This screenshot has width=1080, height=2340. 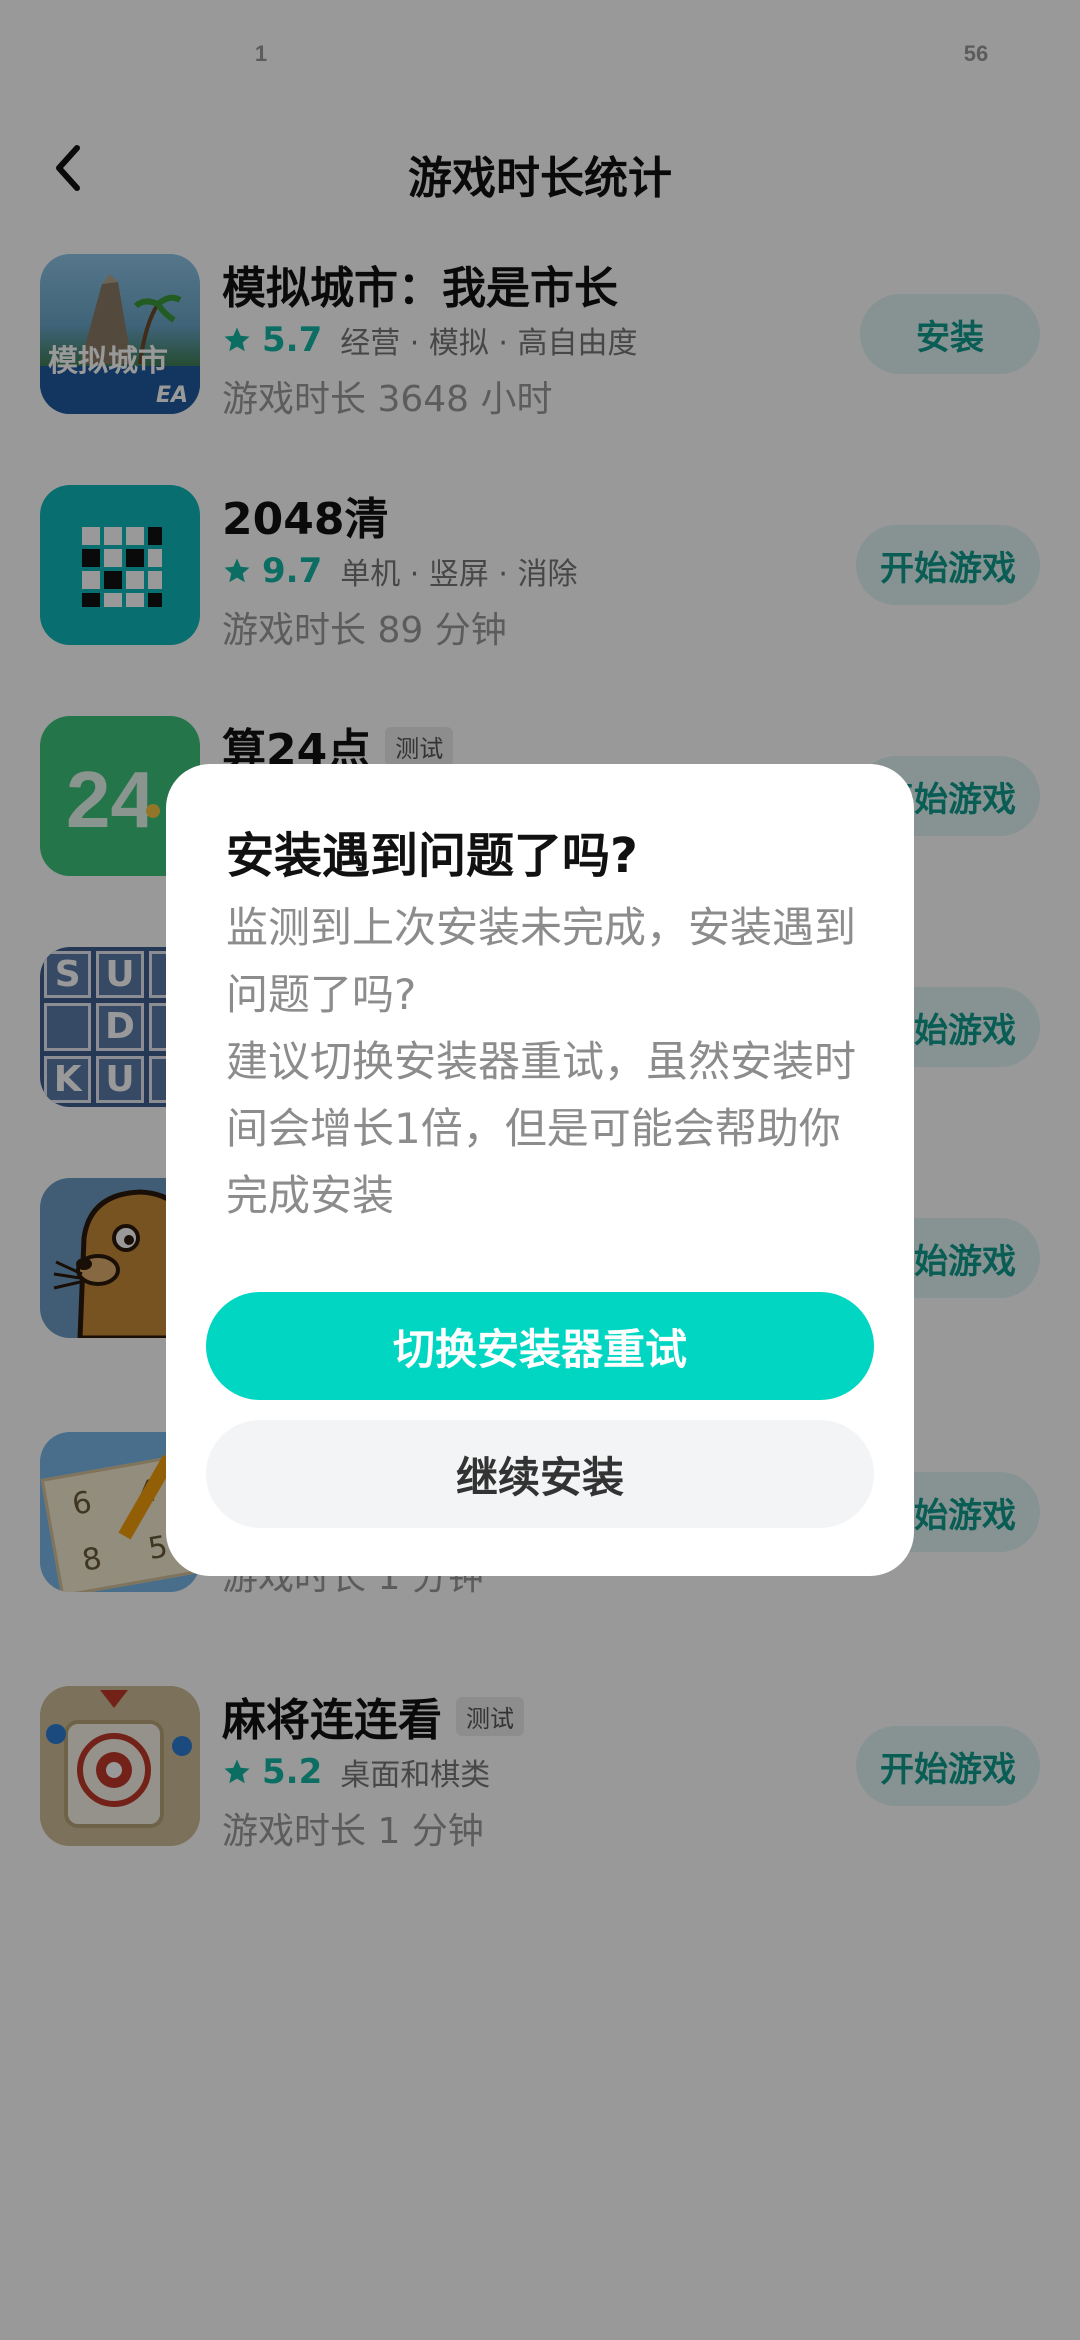 What do you see at coordinates (540, 1346) in the screenshot?
I see `switch-installer-retry-button: 切换安装器重试` at bounding box center [540, 1346].